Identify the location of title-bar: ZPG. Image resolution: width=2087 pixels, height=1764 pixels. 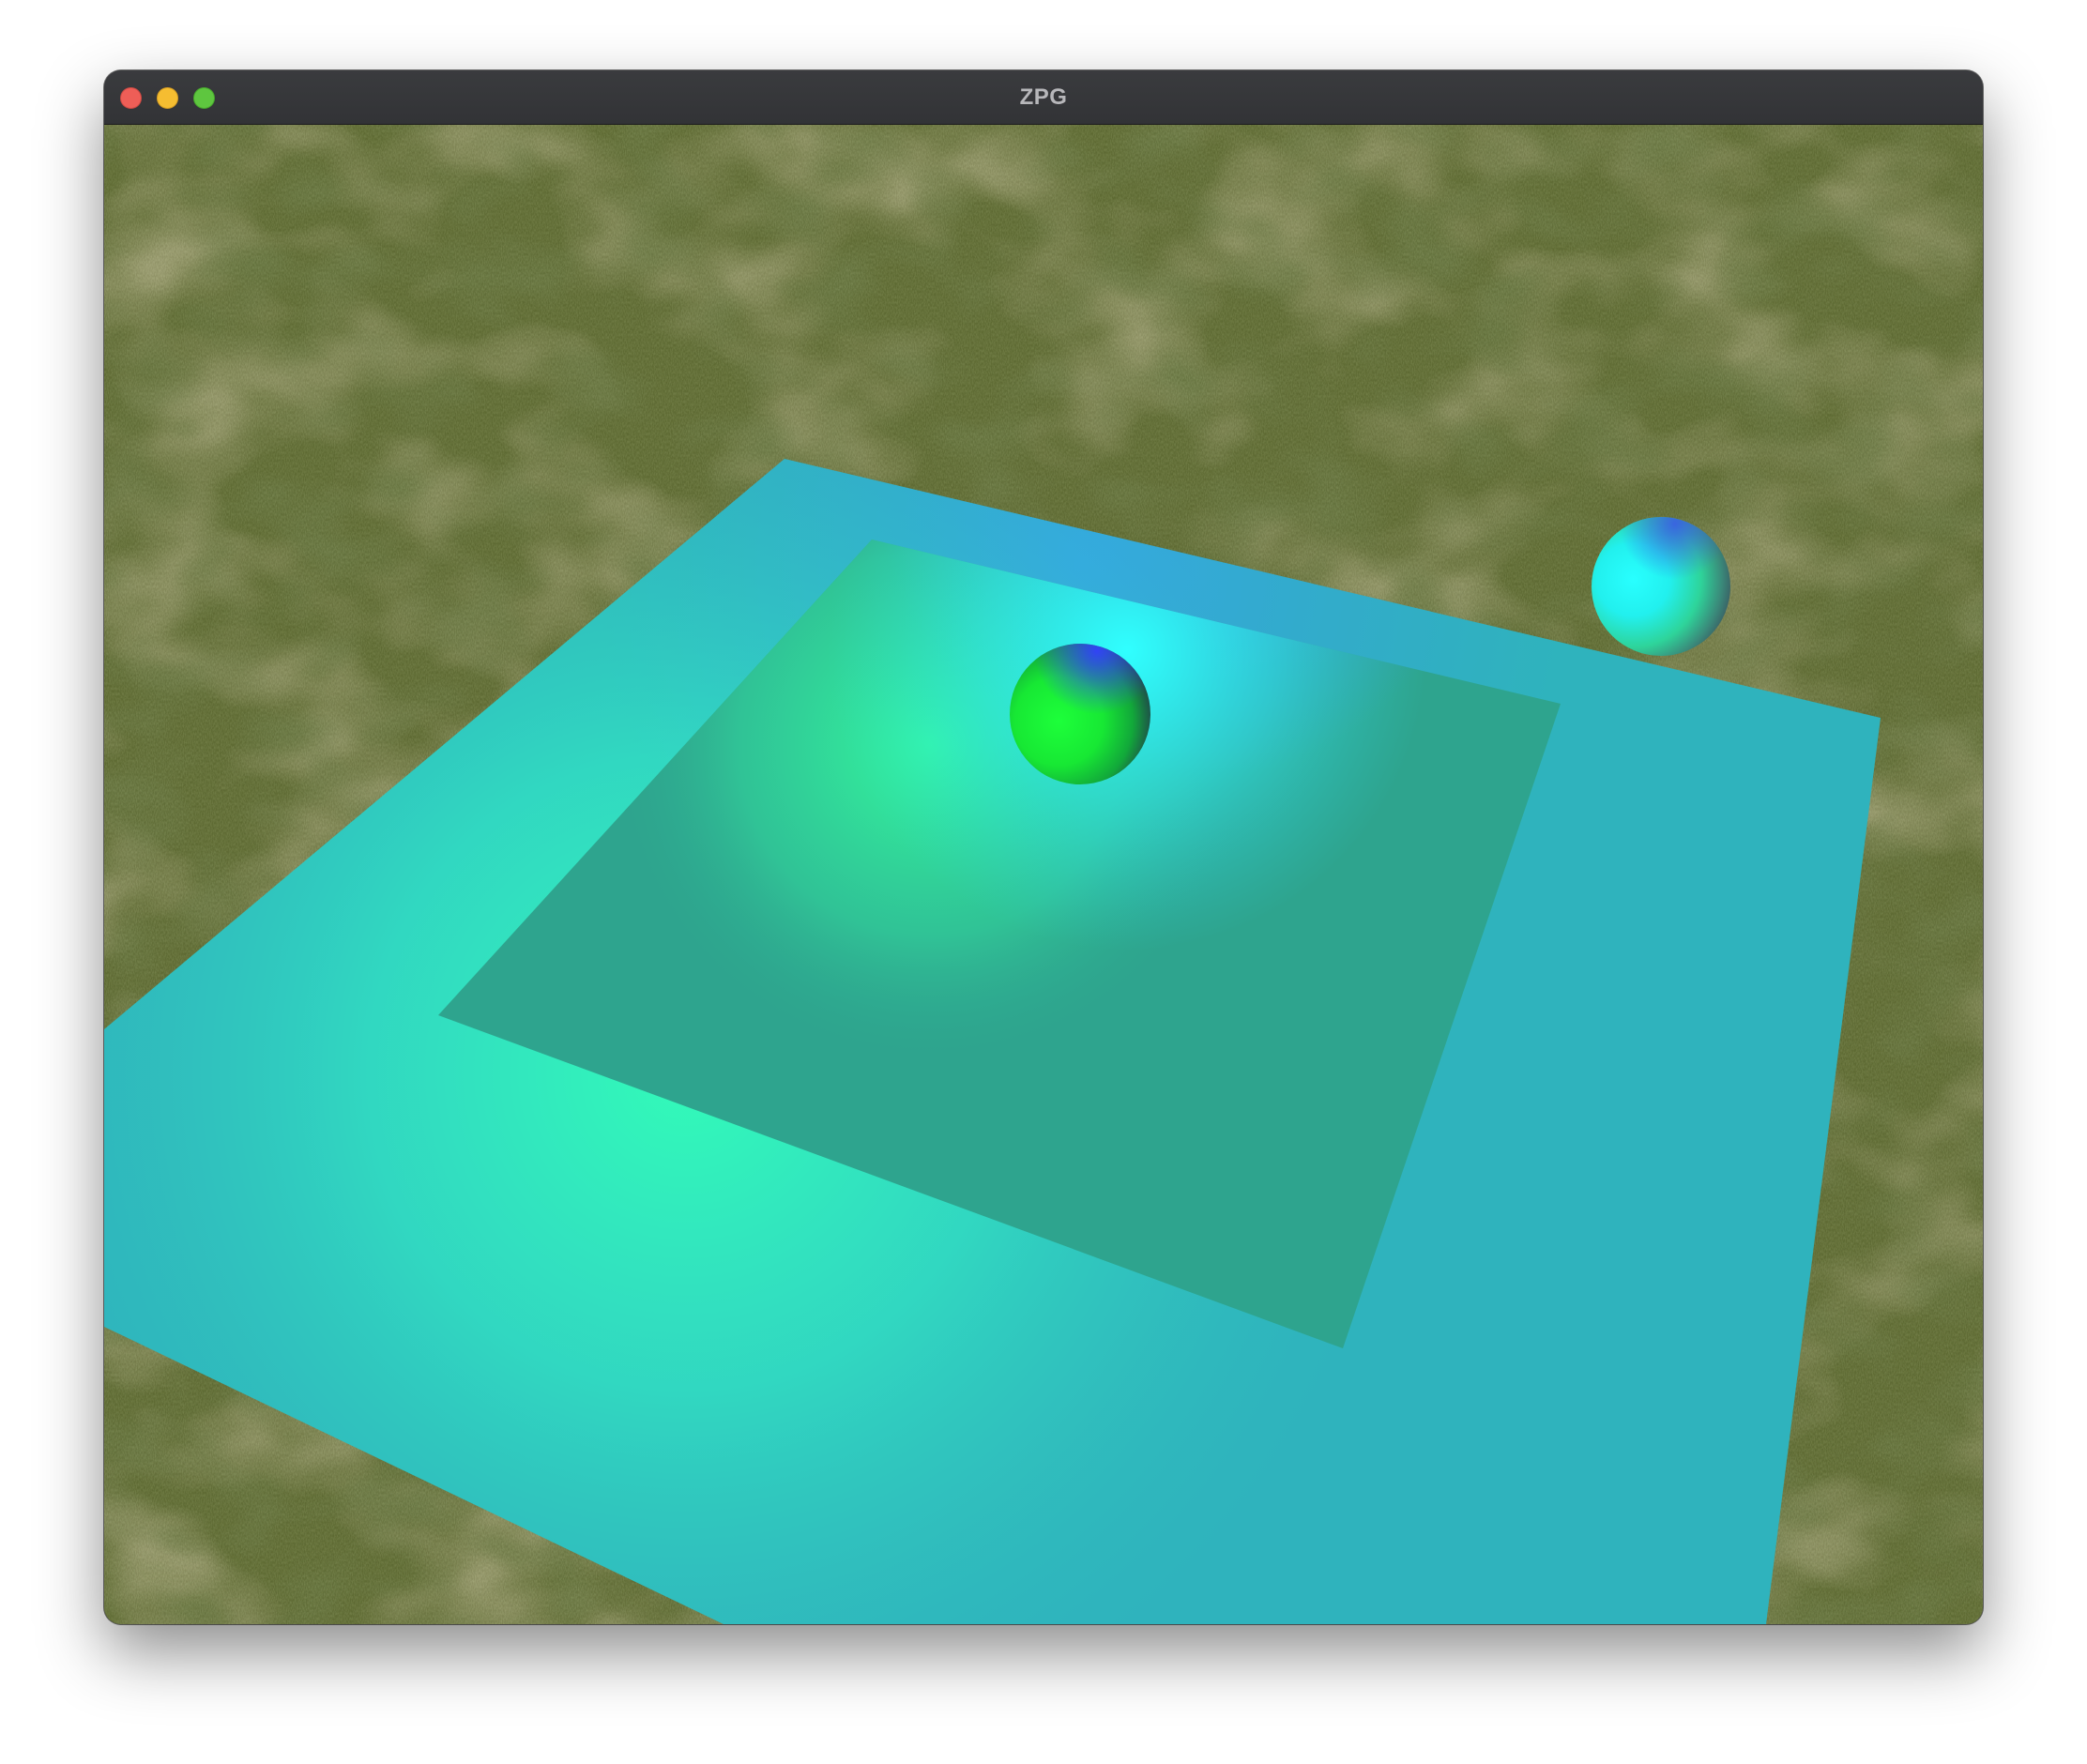
(1043, 97).